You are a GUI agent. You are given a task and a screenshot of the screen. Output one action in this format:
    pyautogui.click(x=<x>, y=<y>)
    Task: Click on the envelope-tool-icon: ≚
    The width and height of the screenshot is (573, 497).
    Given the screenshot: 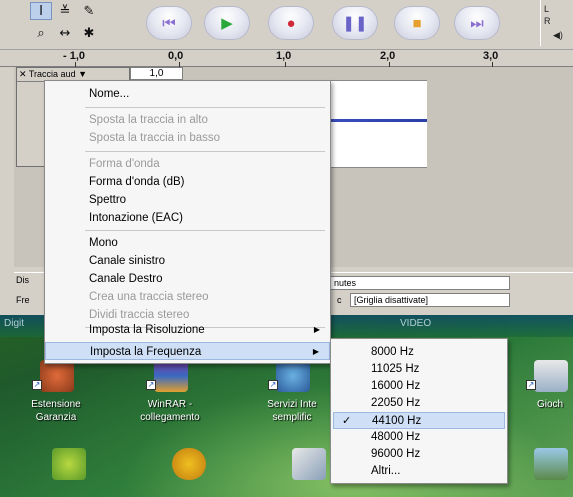 What is the action you would take?
    pyautogui.click(x=65, y=11)
    